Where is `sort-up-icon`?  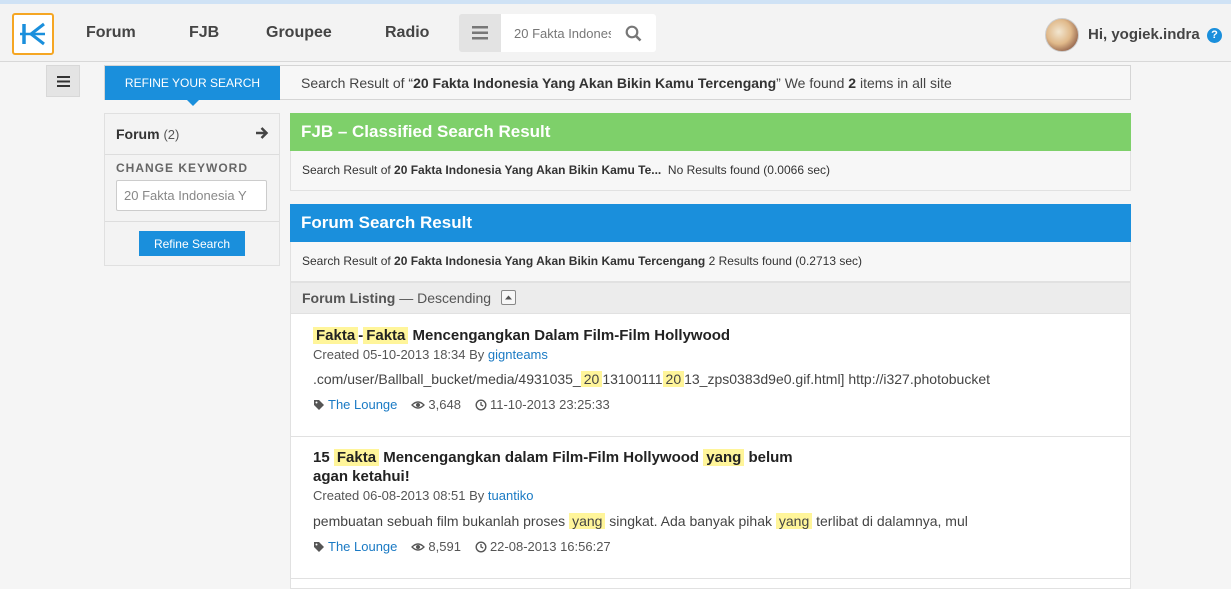
sort-up-icon is located at coordinates (508, 297).